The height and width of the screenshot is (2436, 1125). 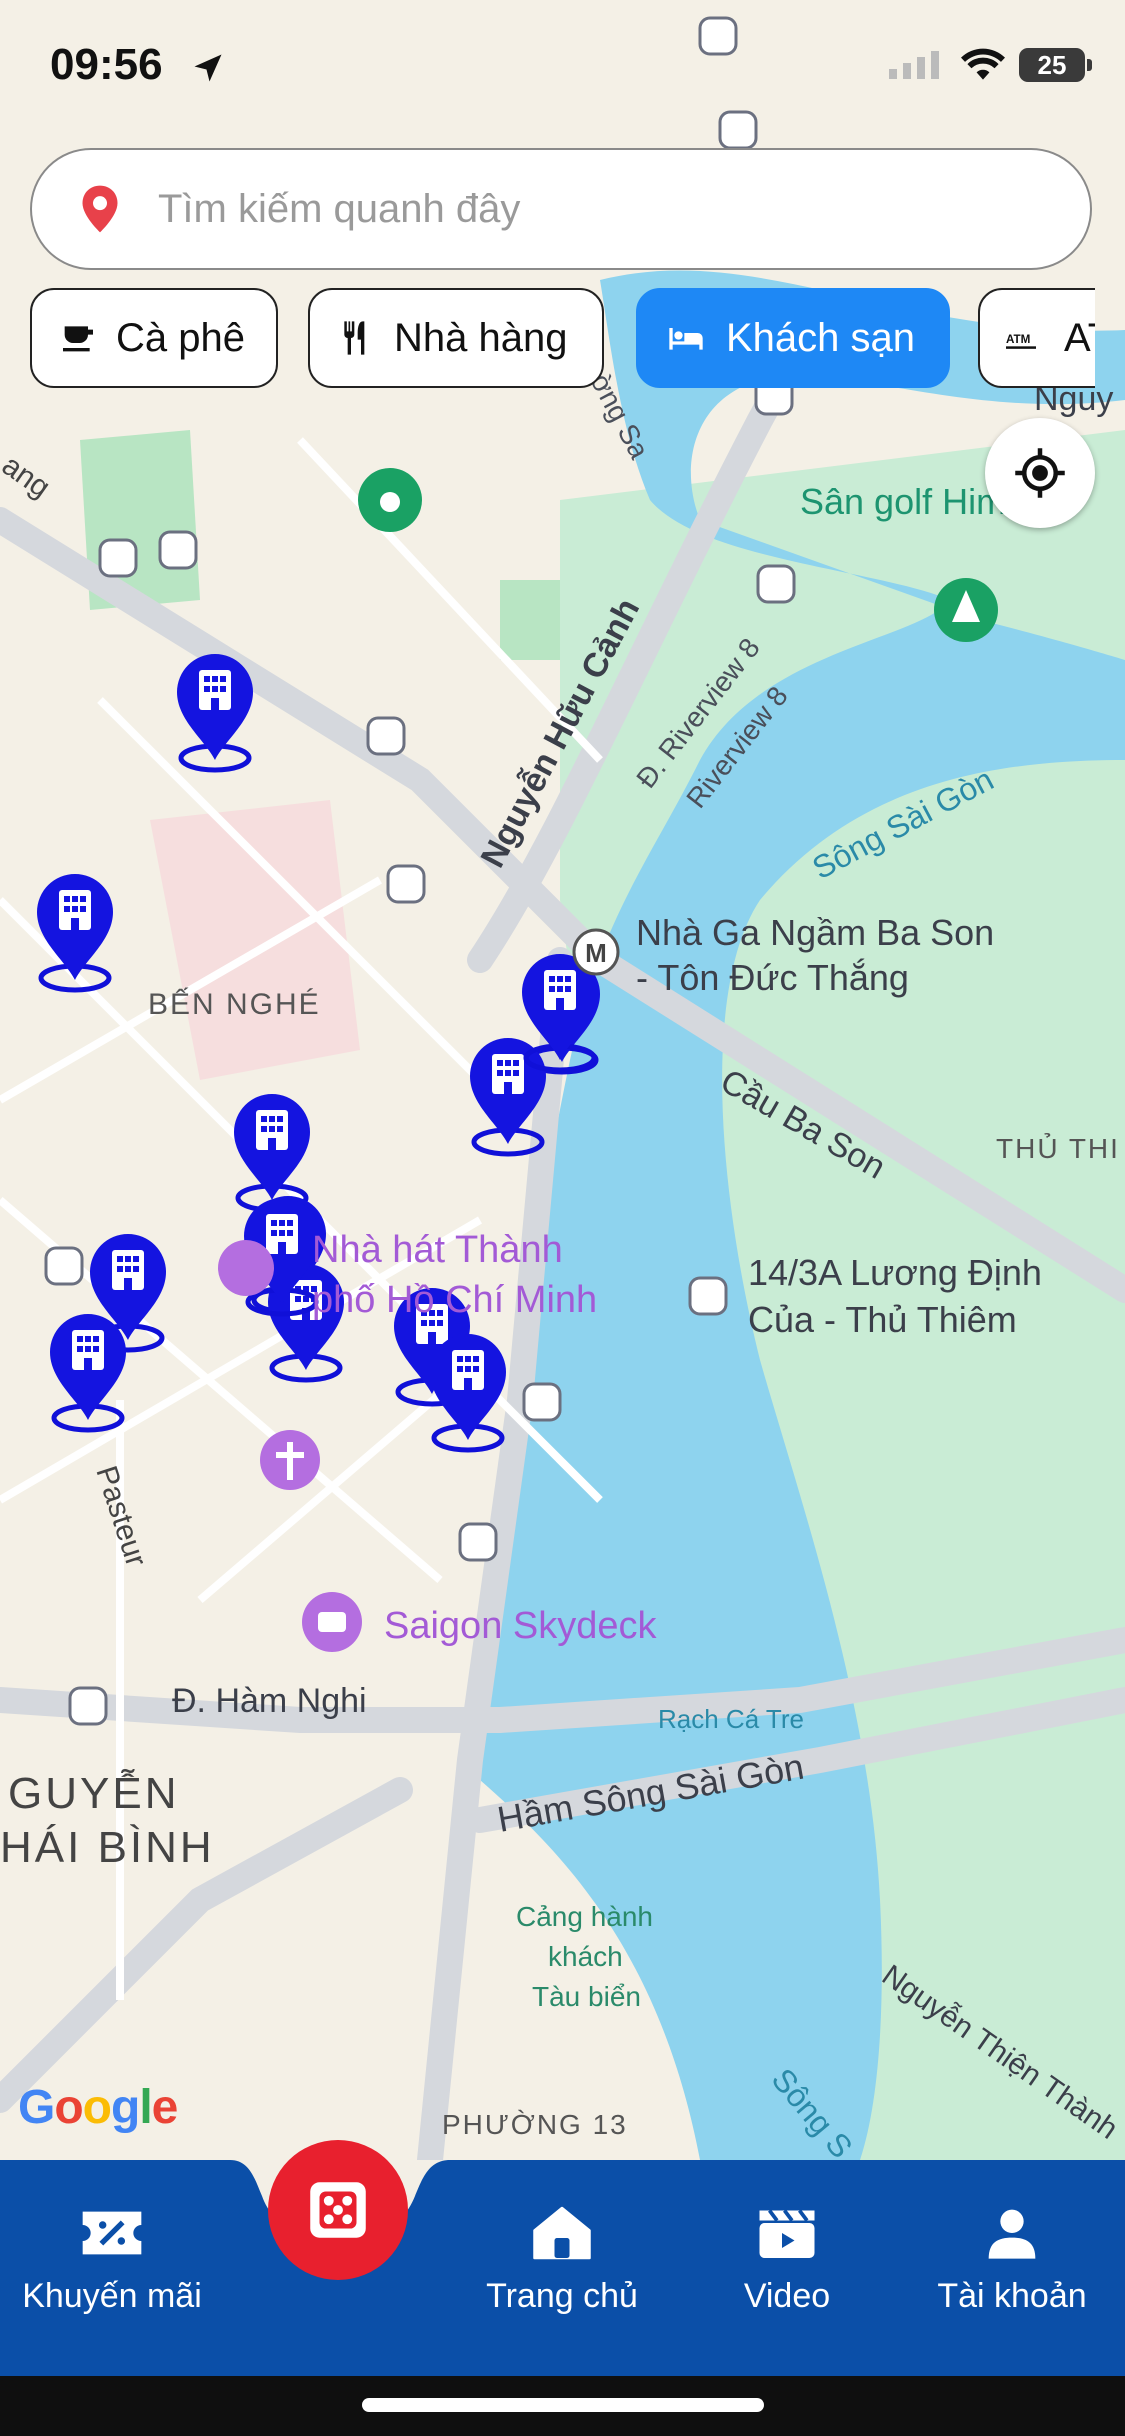 What do you see at coordinates (208, 68) in the screenshot?
I see `location-arrow-icon` at bounding box center [208, 68].